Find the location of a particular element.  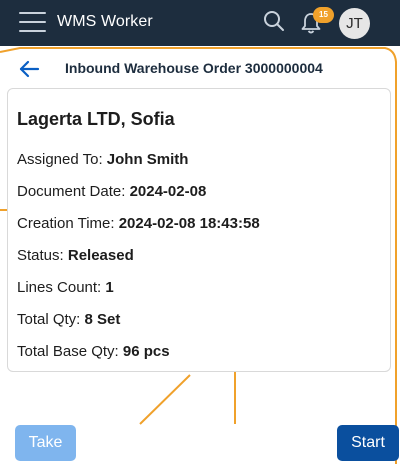

field-value: Released is located at coordinates (100, 255).